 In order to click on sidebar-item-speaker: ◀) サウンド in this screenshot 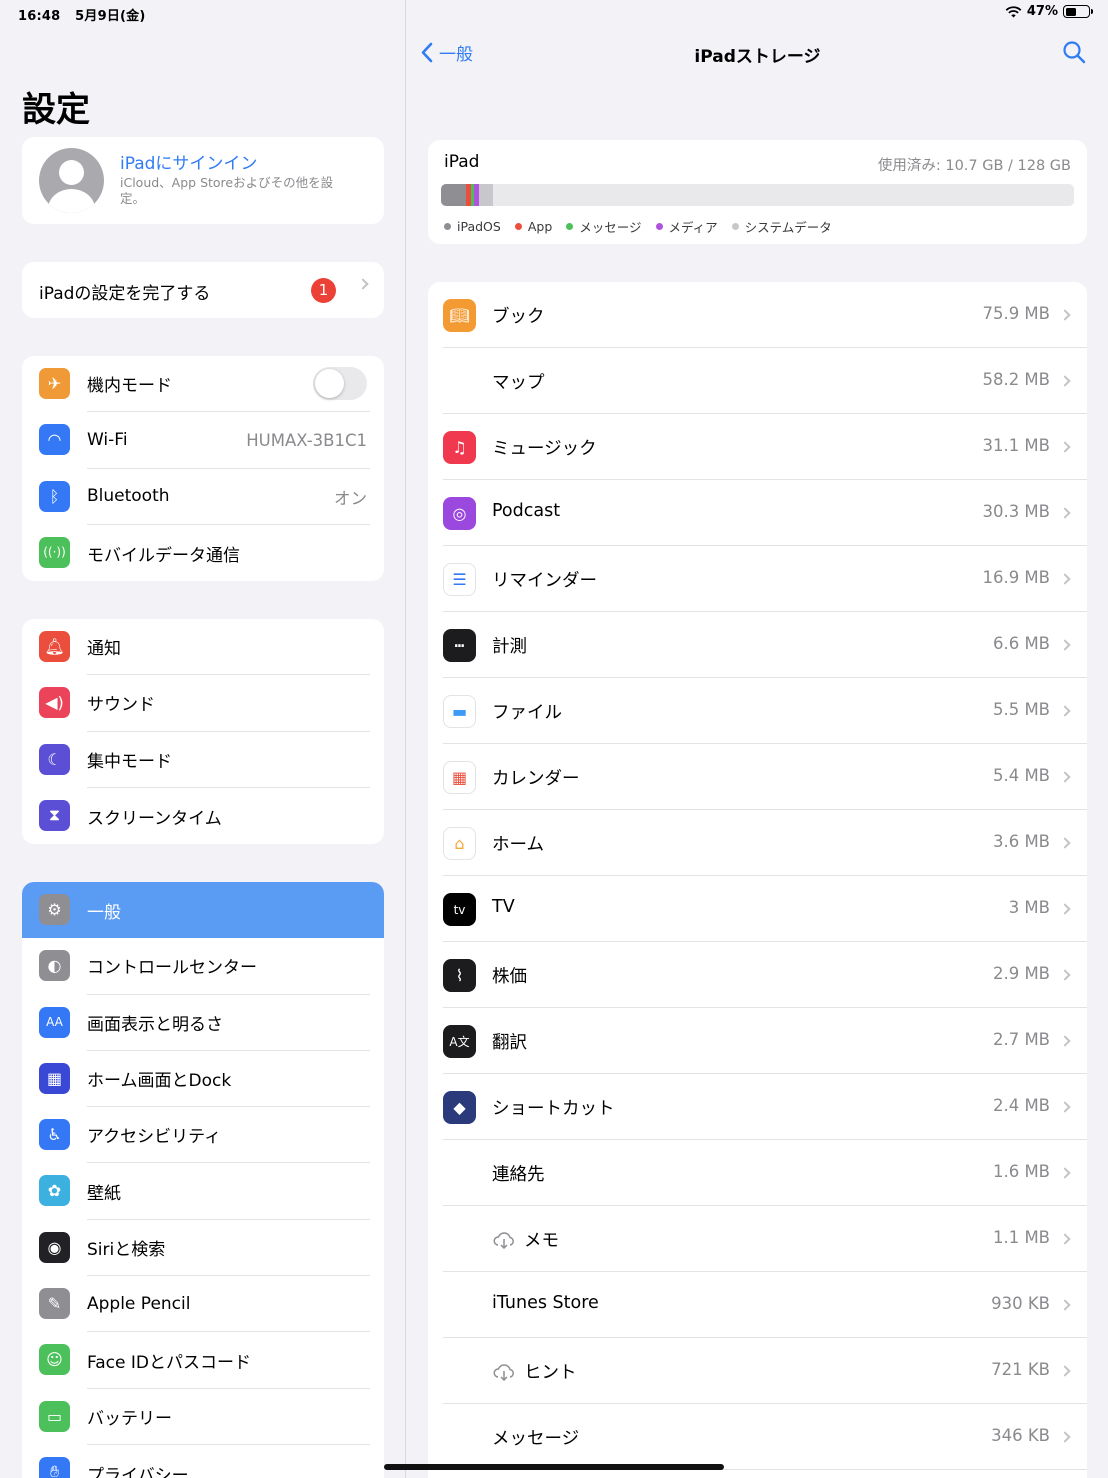, I will do `click(203, 703)`.